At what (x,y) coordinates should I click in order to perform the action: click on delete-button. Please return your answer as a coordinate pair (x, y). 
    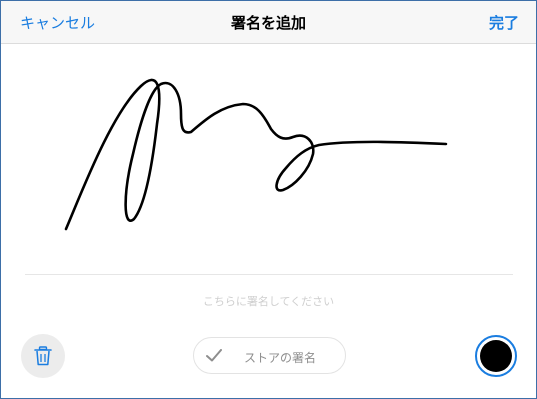
    Looking at the image, I should click on (43, 356).